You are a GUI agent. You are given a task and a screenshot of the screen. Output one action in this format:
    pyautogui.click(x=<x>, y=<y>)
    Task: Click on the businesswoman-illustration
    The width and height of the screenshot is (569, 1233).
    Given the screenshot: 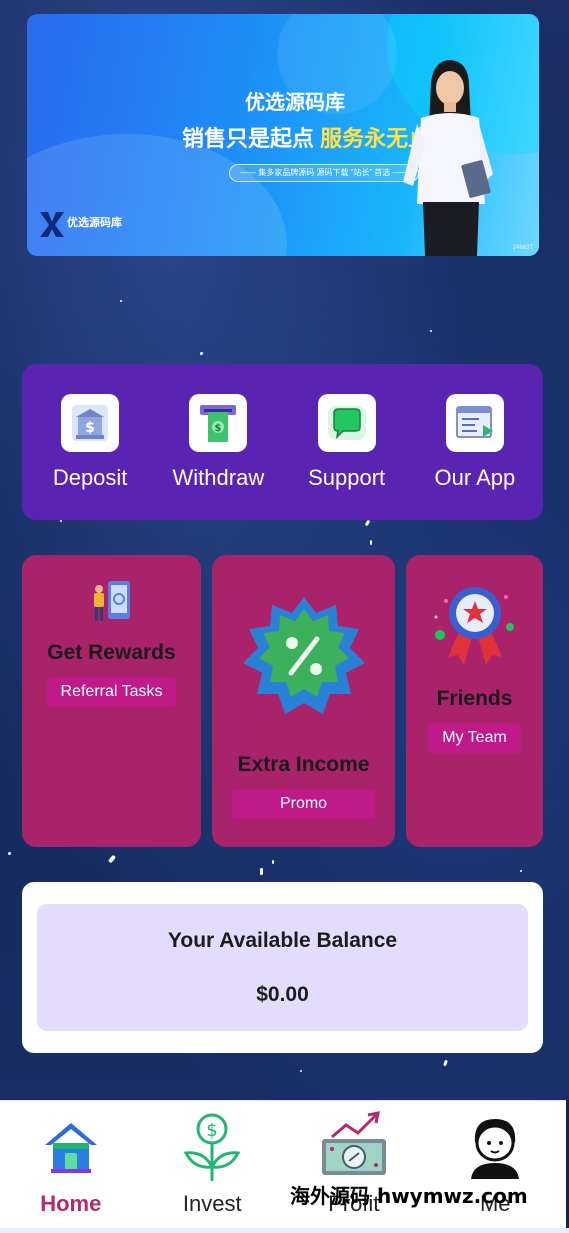 What is the action you would take?
    pyautogui.click(x=448, y=158)
    